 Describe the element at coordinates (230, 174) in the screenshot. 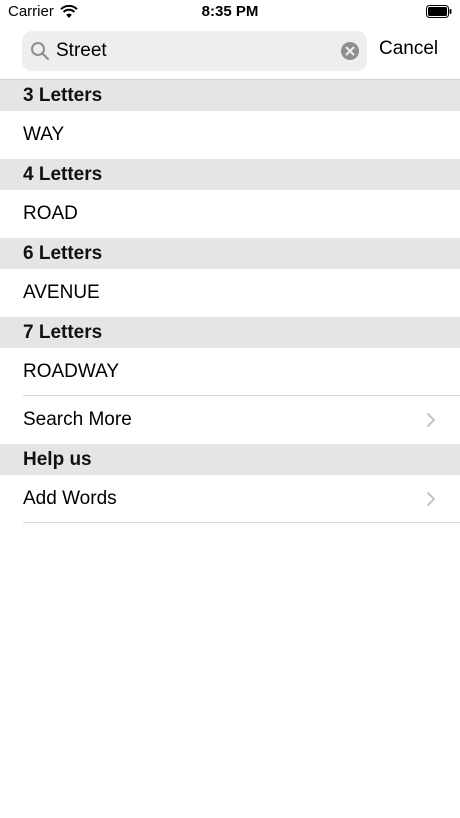

I see `section-header-4-letters: 4 Letters` at that location.